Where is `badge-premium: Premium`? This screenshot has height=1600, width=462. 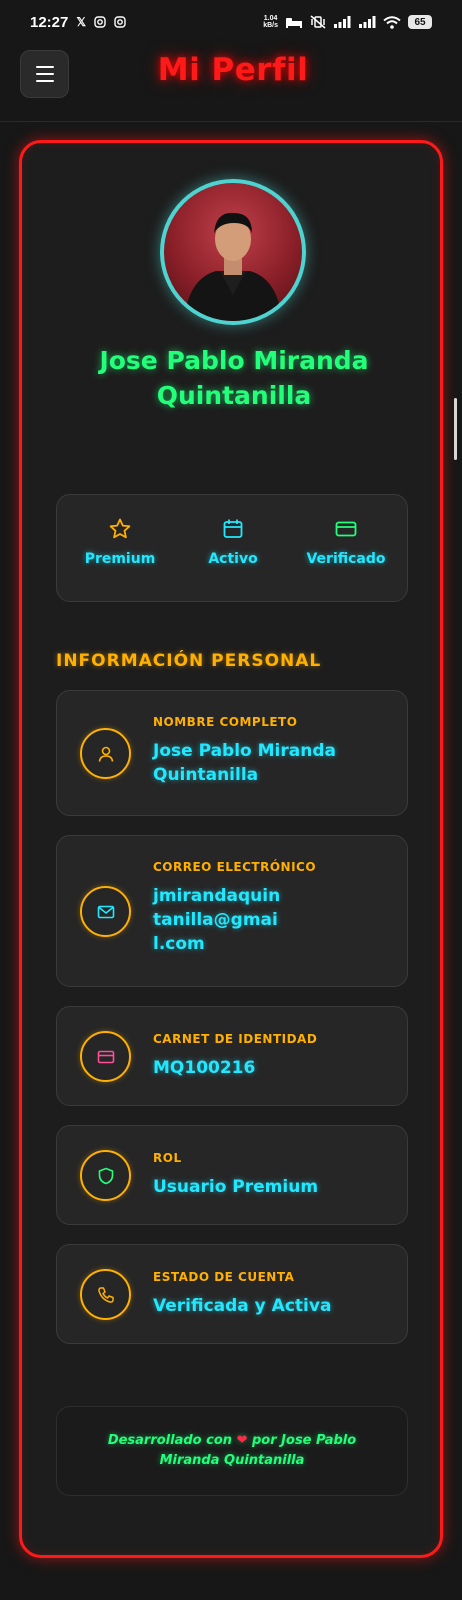 badge-premium: Premium is located at coordinates (120, 542).